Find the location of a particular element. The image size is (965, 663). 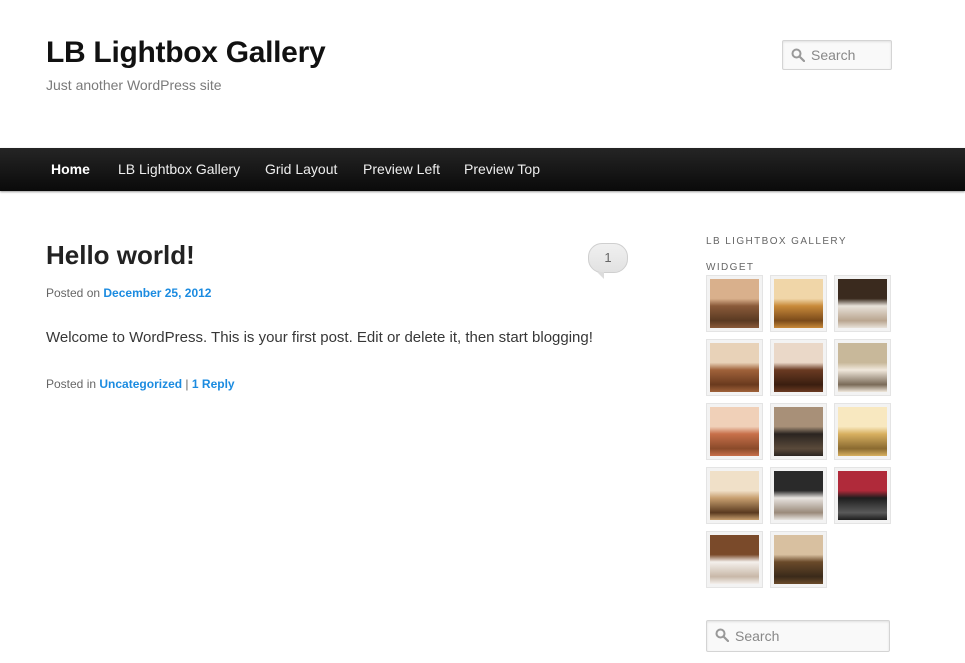

gallery-thumbnail-wall-unit-cabinet is located at coordinates (798, 367).